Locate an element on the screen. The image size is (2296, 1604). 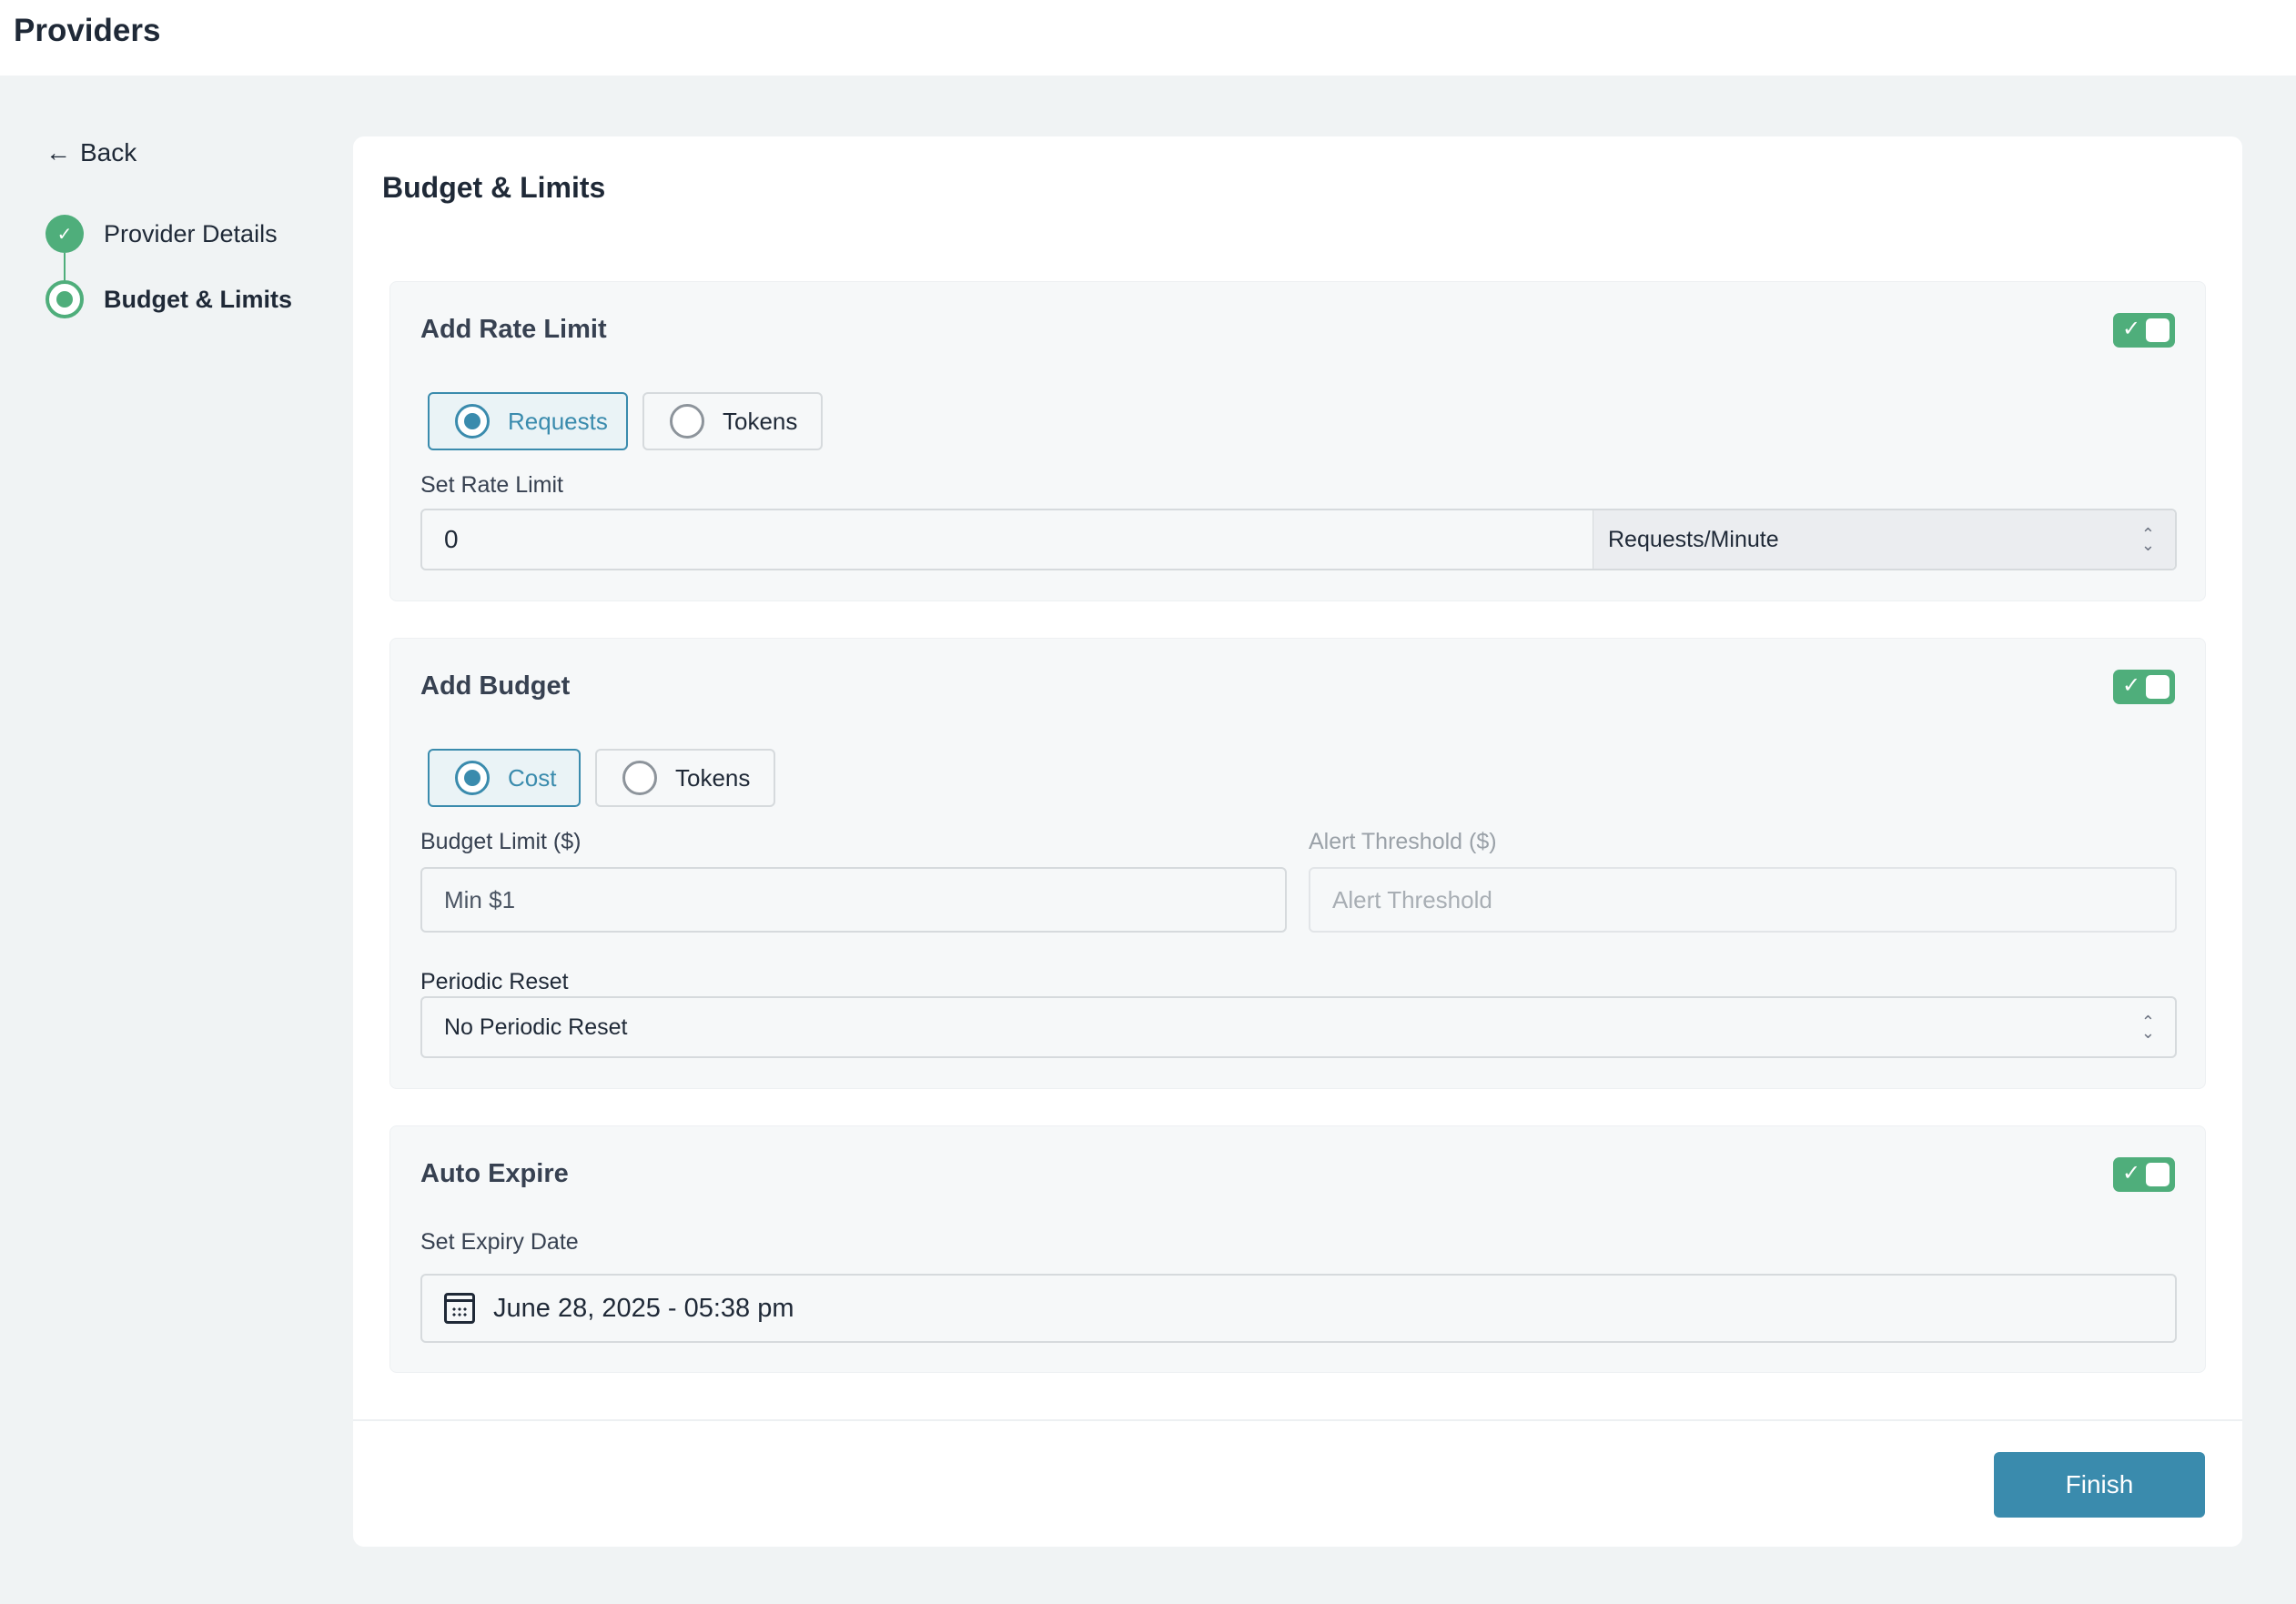
footer-divider is located at coordinates (1298, 1420).